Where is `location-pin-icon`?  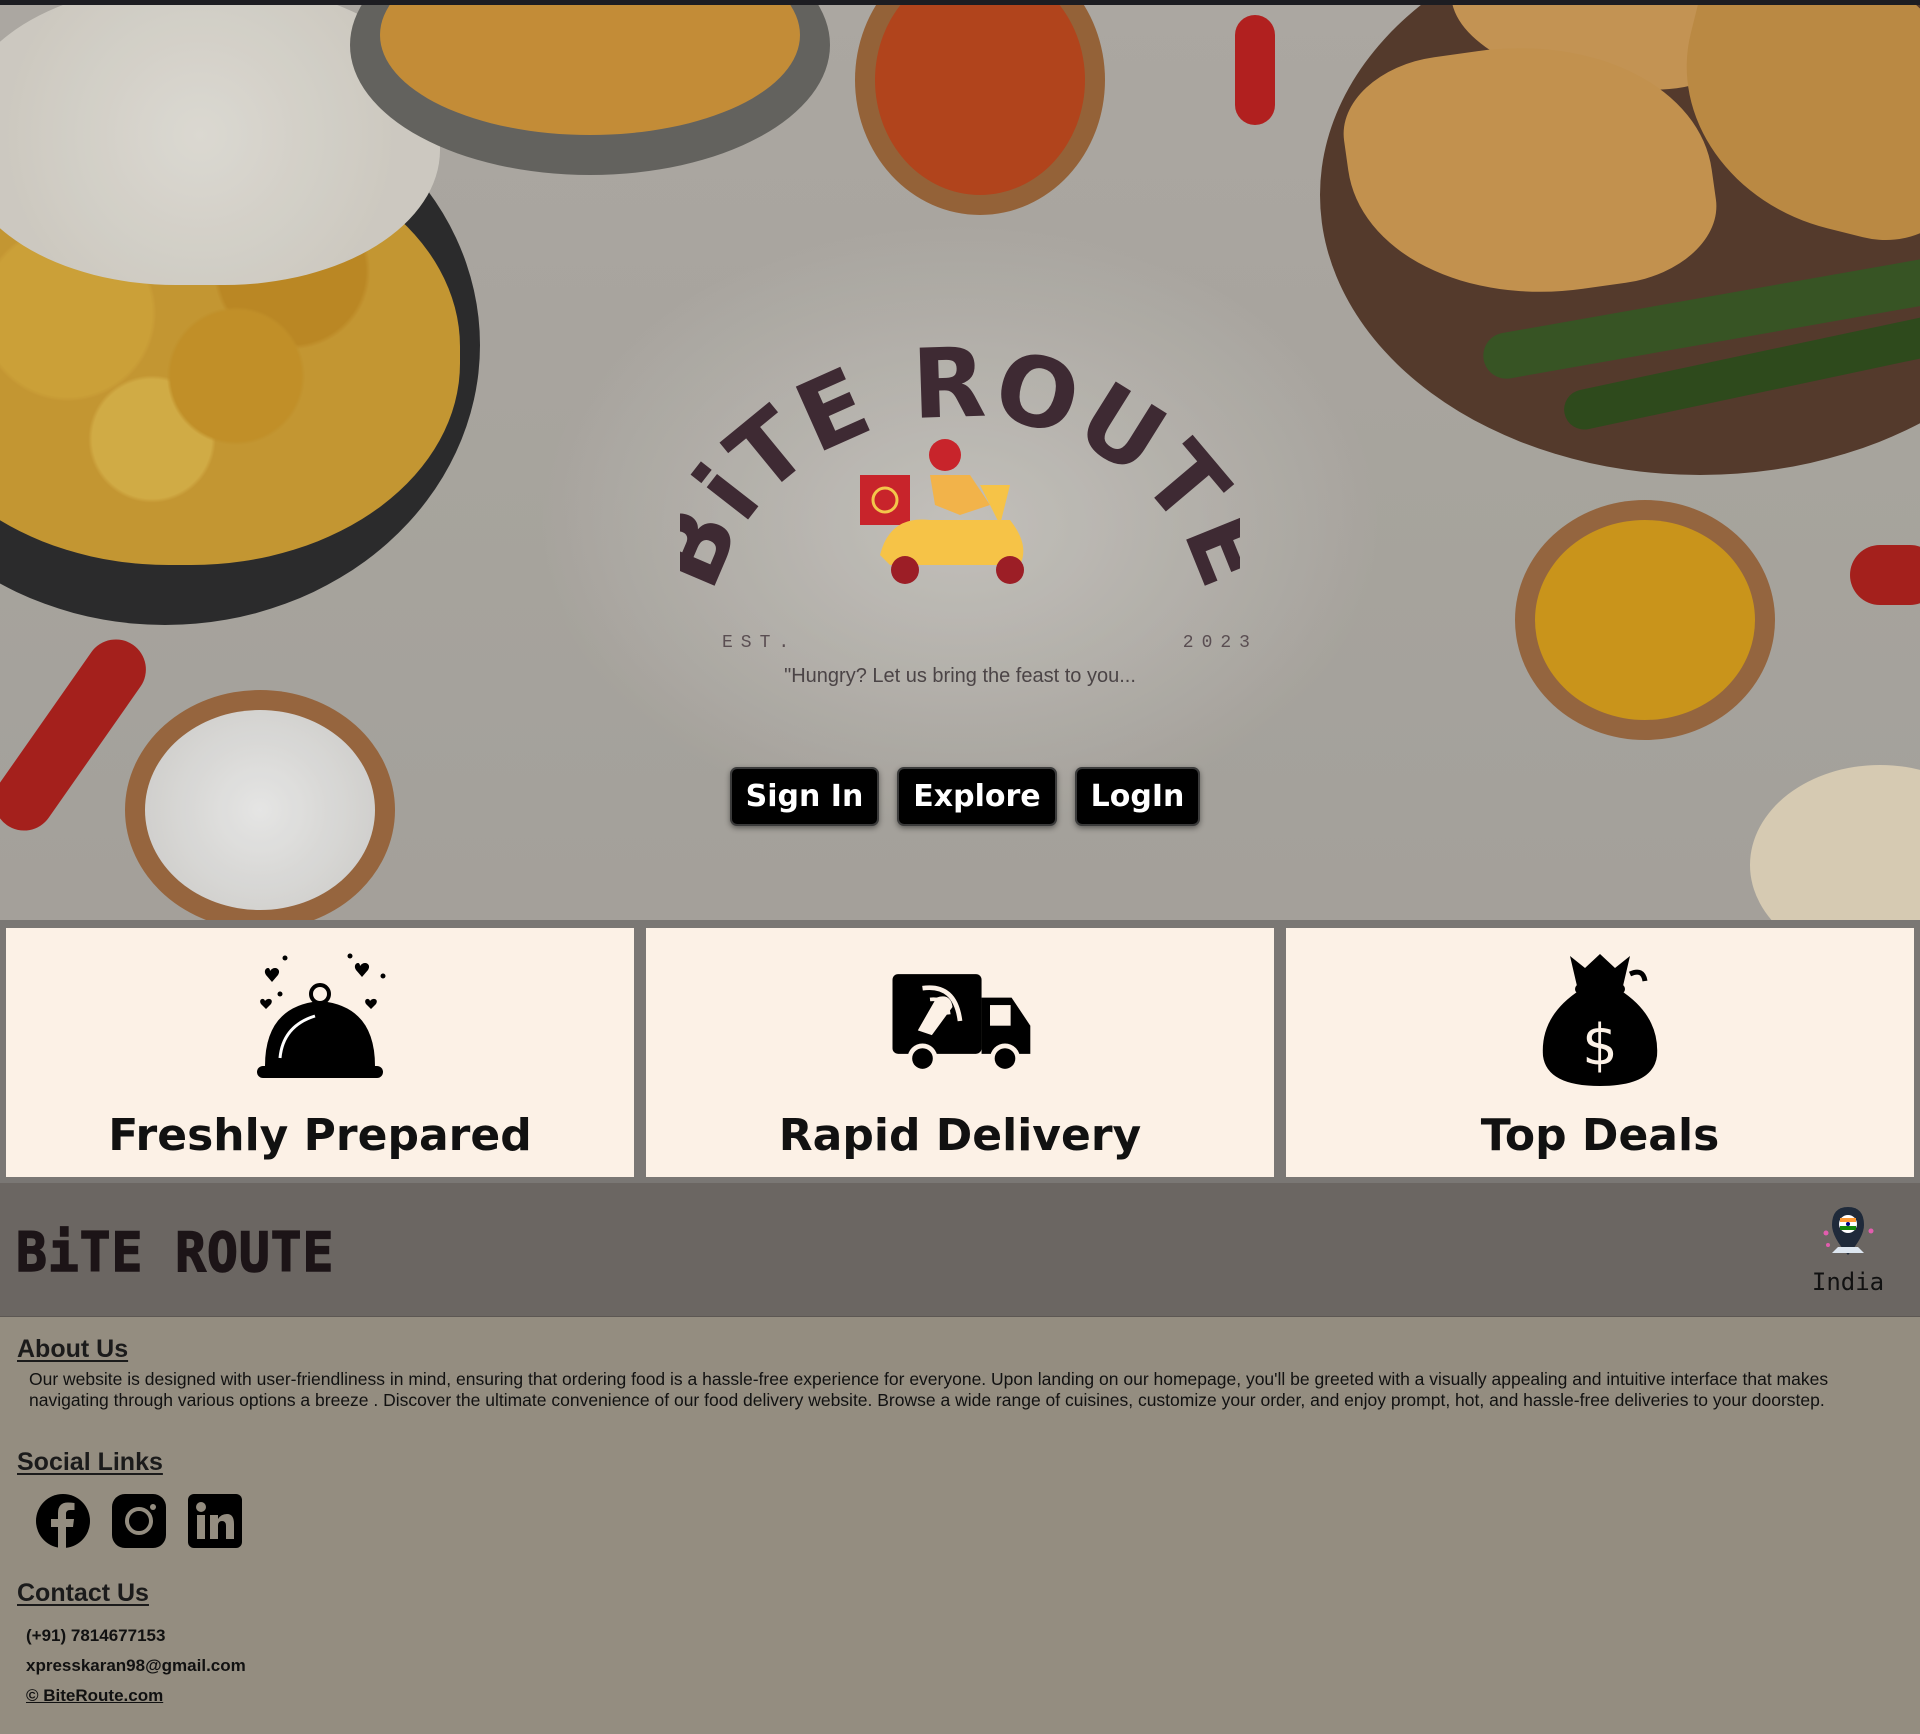
location-pin-icon is located at coordinates (1848, 1231).